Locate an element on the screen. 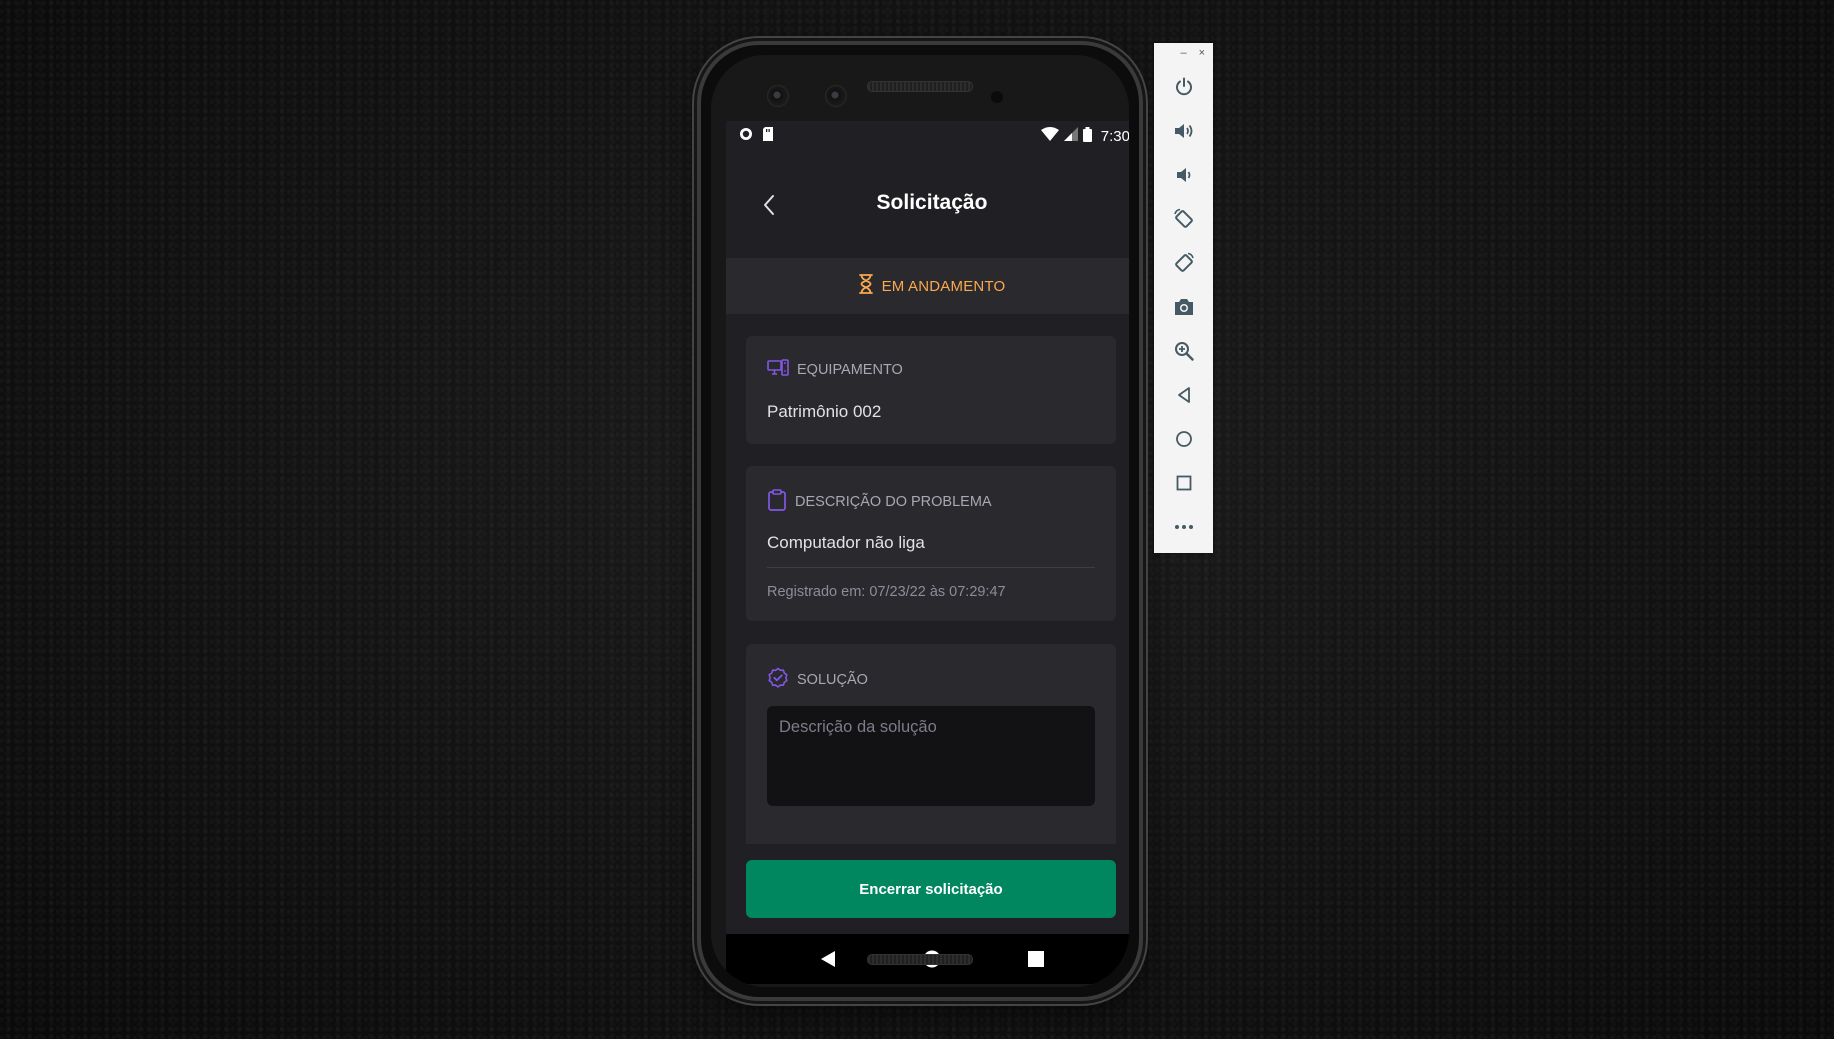  power-button is located at coordinates (1184, 87).